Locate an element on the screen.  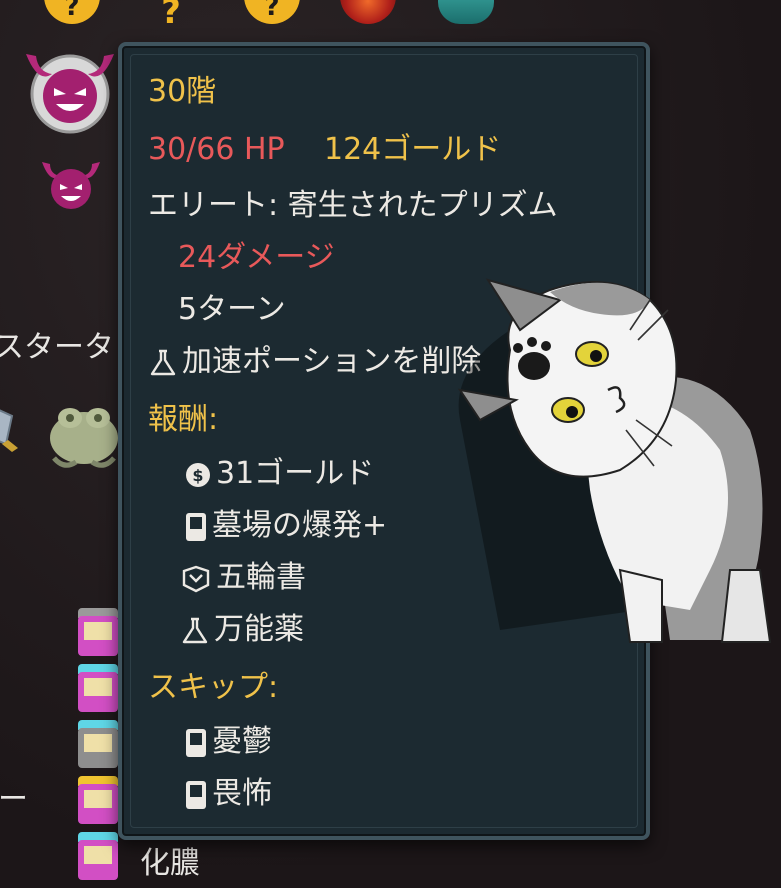
fire-orb-icon is located at coordinates (368, 12).